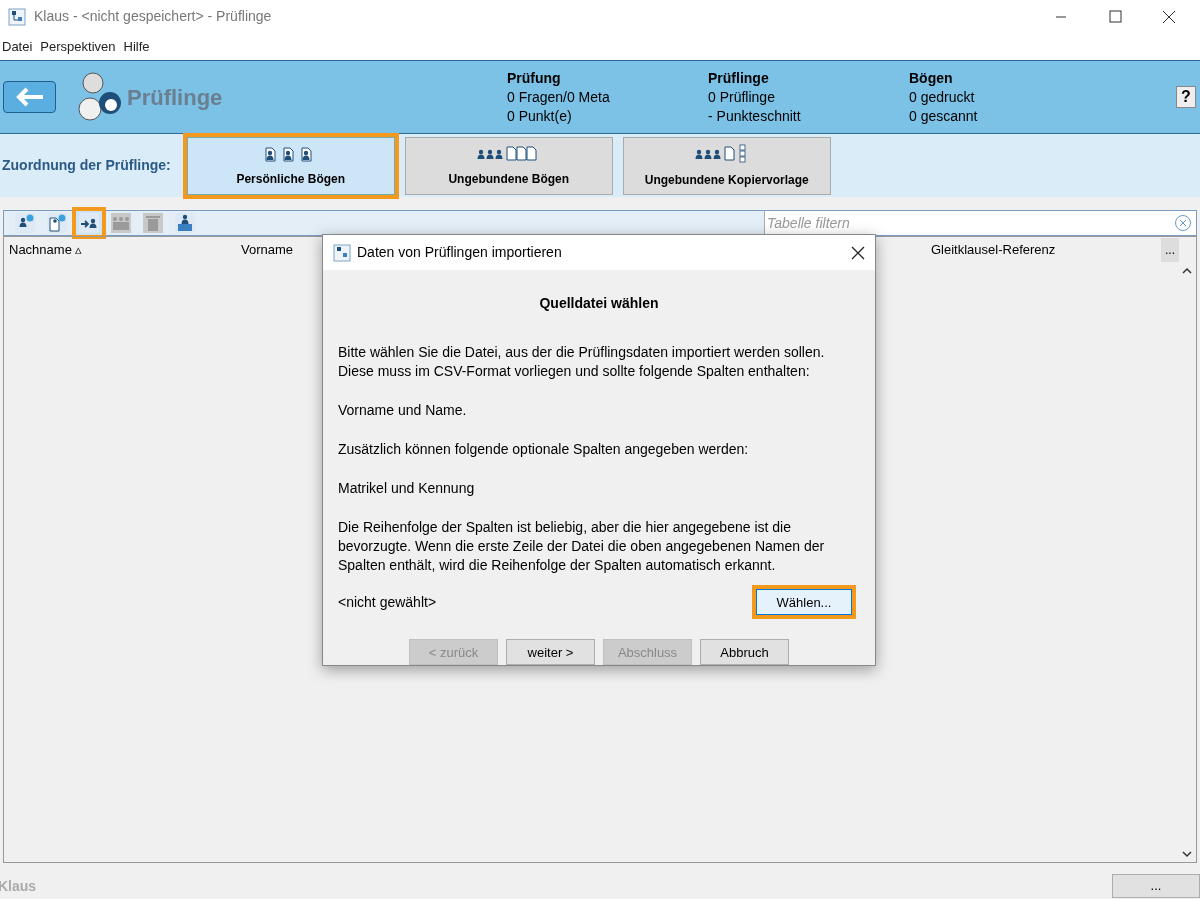  I want to click on column-header: Nachname ▵, so click(122, 250).